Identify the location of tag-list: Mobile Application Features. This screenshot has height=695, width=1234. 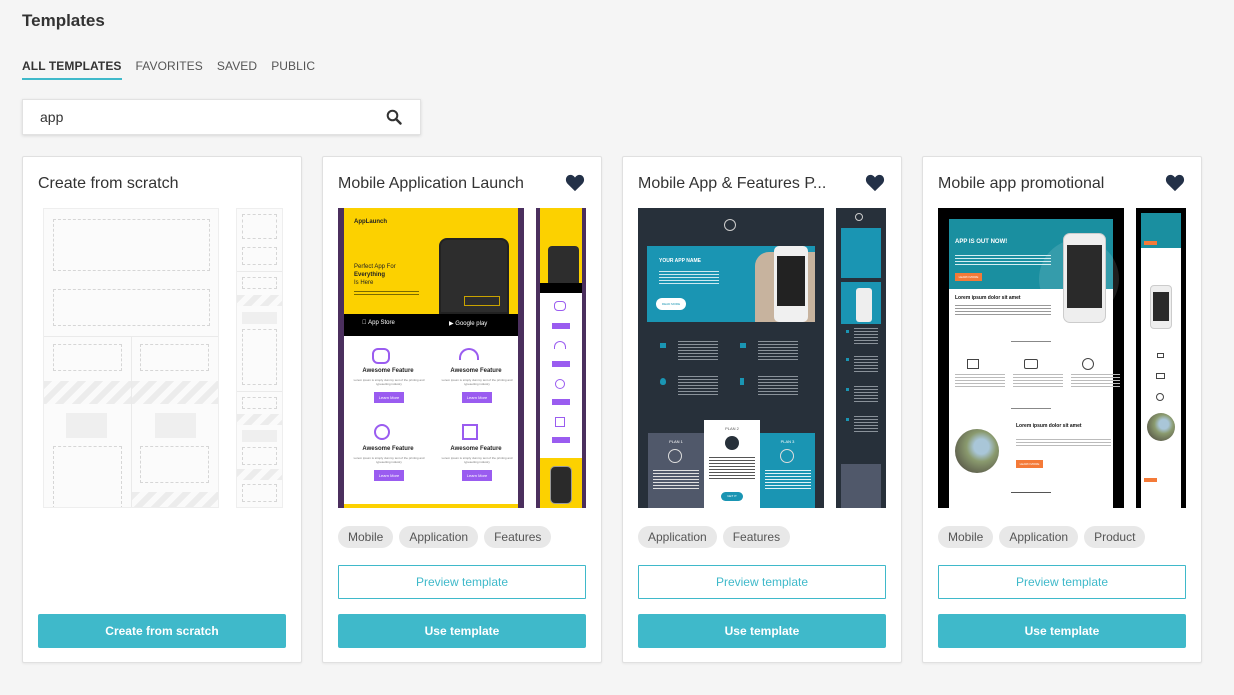
(445, 537).